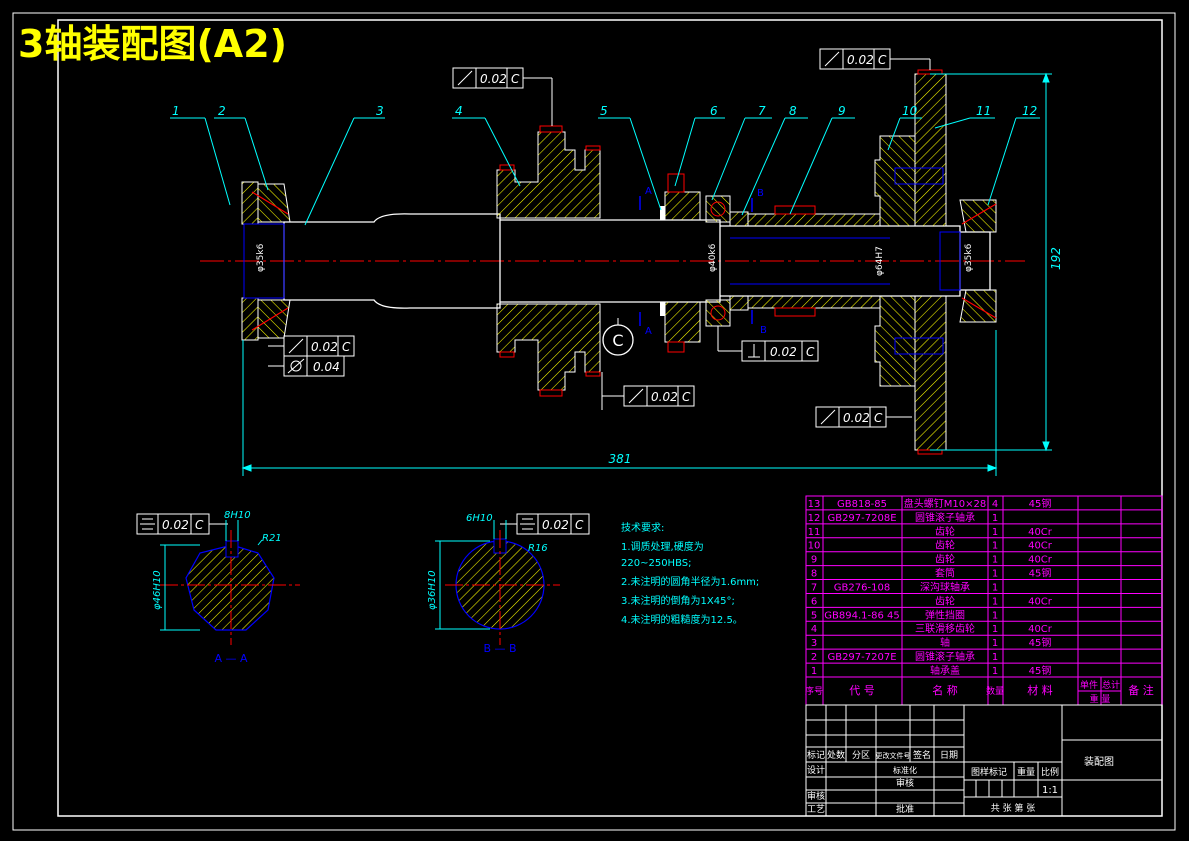  What do you see at coordinates (816, 796) in the screenshot?
I see `tb-review-left: 审核` at bounding box center [816, 796].